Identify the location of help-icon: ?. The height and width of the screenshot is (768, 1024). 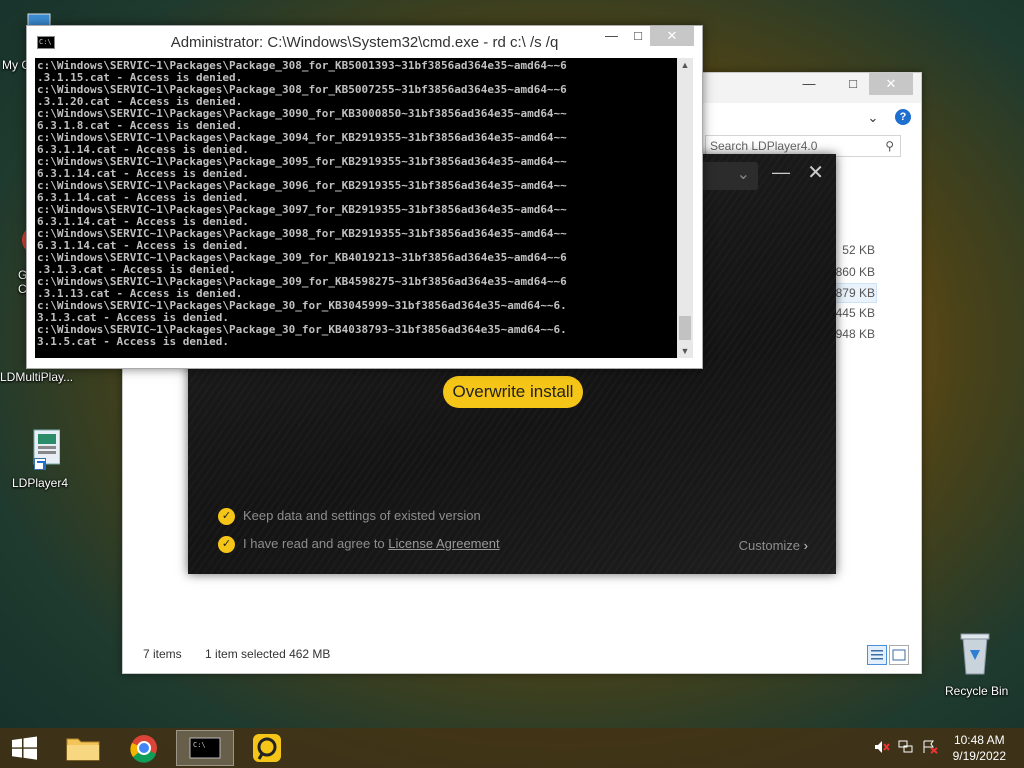
(903, 117).